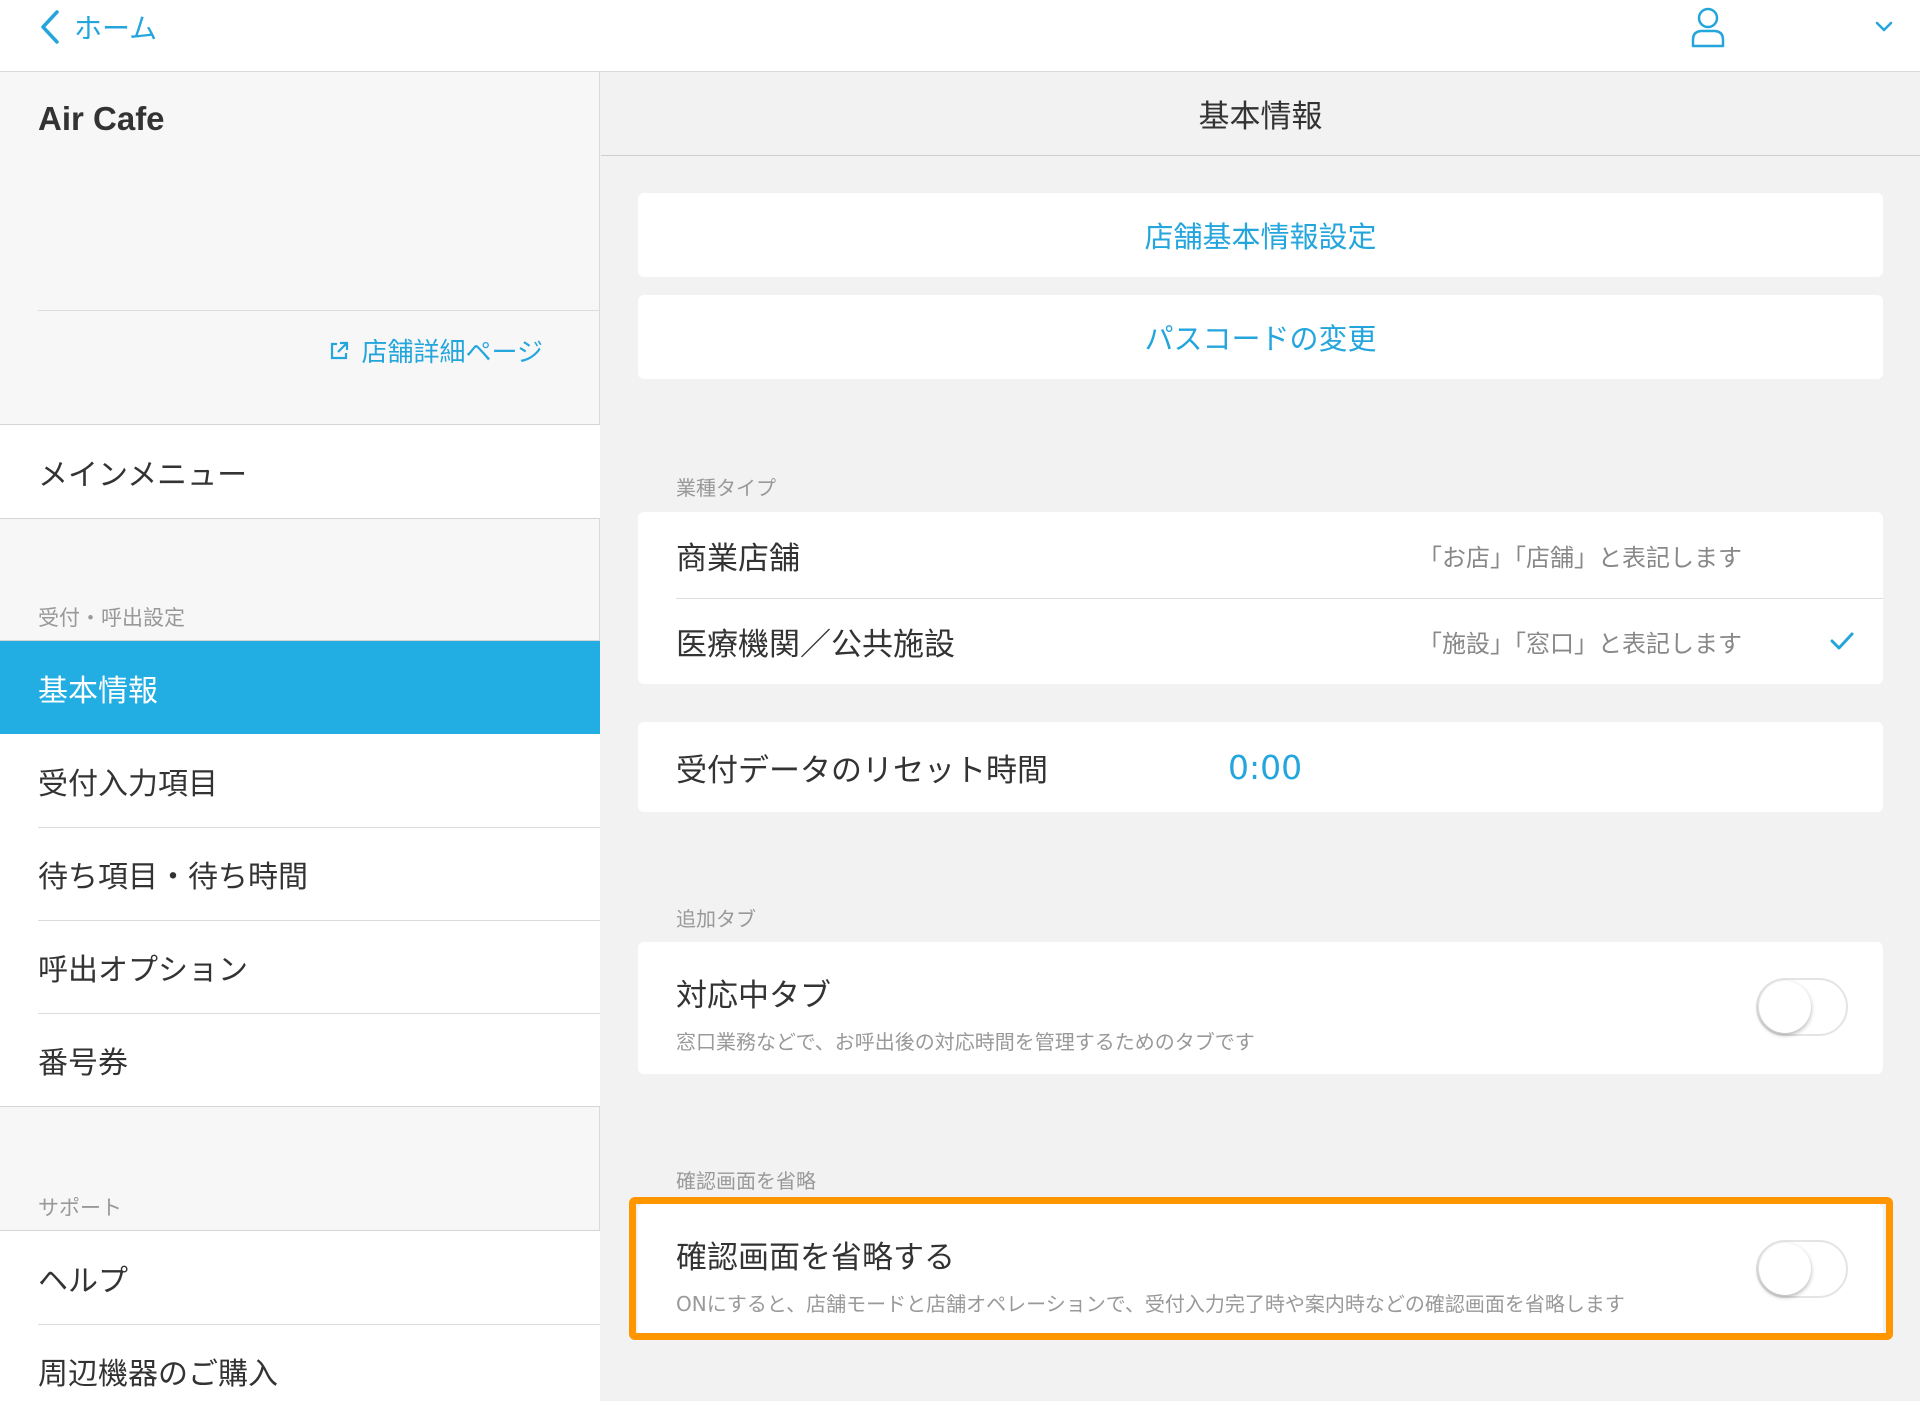 This screenshot has width=1920, height=1401. I want to click on skip-confirm-label: 確認画面を省略, so click(746, 1181).